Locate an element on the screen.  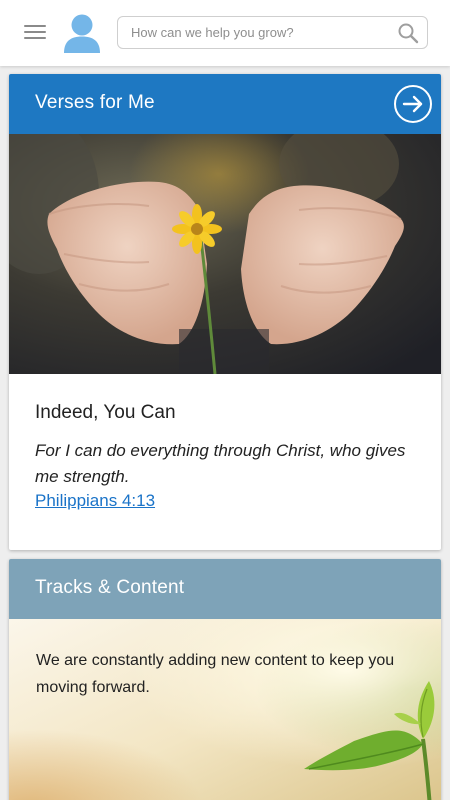
tracks-card-title: Tracks & Content is located at coordinates (110, 587).